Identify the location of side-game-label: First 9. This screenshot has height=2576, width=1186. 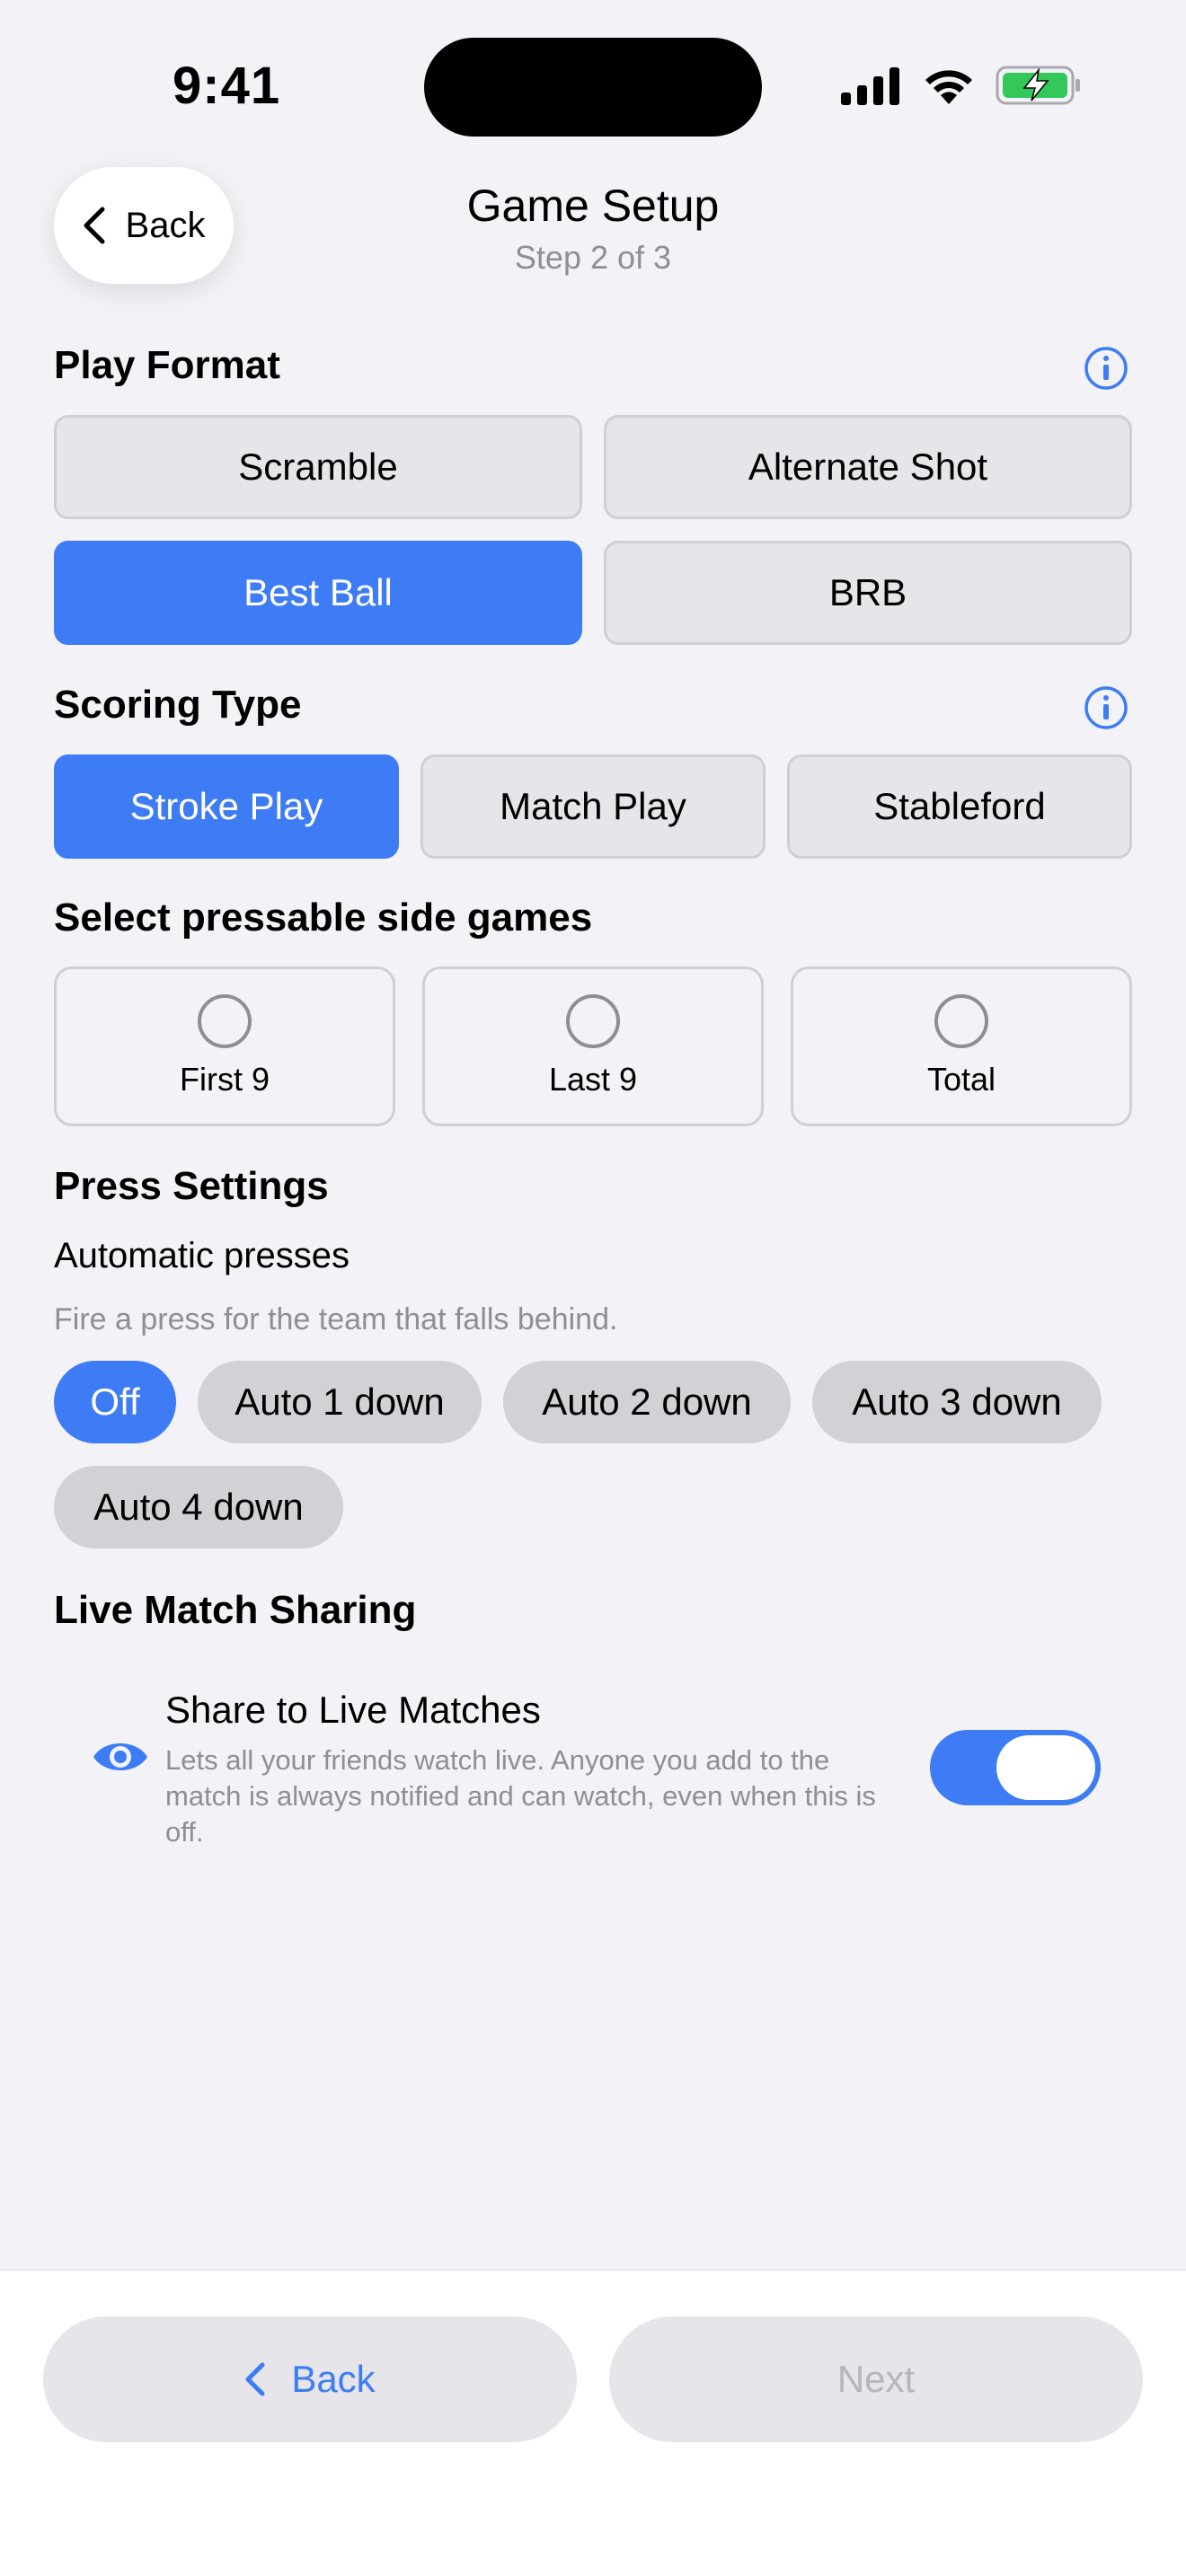
(224, 1079).